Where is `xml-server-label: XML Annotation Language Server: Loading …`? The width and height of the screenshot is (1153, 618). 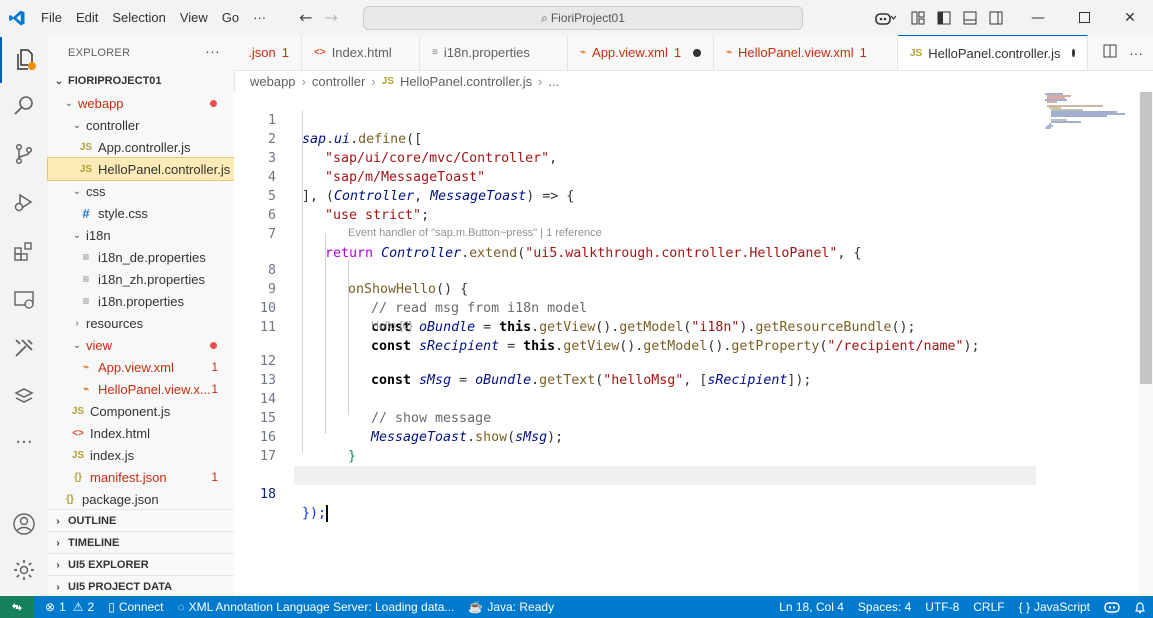 xml-server-label: XML Annotation Language Server: Loading … is located at coordinates (321, 607).